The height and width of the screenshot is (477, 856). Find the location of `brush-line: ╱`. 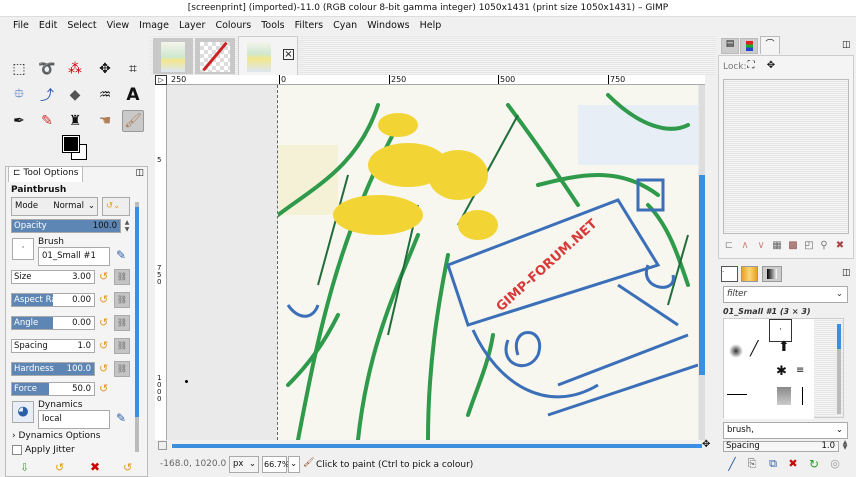

brush-line: ╱ is located at coordinates (754, 349).